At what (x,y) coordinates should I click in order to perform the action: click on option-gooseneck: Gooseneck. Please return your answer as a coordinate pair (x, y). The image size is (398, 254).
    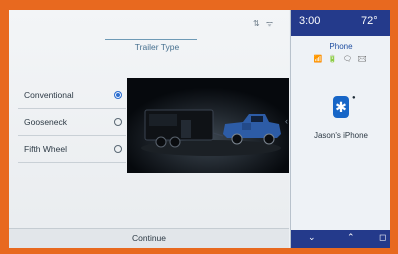
    Looking at the image, I should click on (72, 122).